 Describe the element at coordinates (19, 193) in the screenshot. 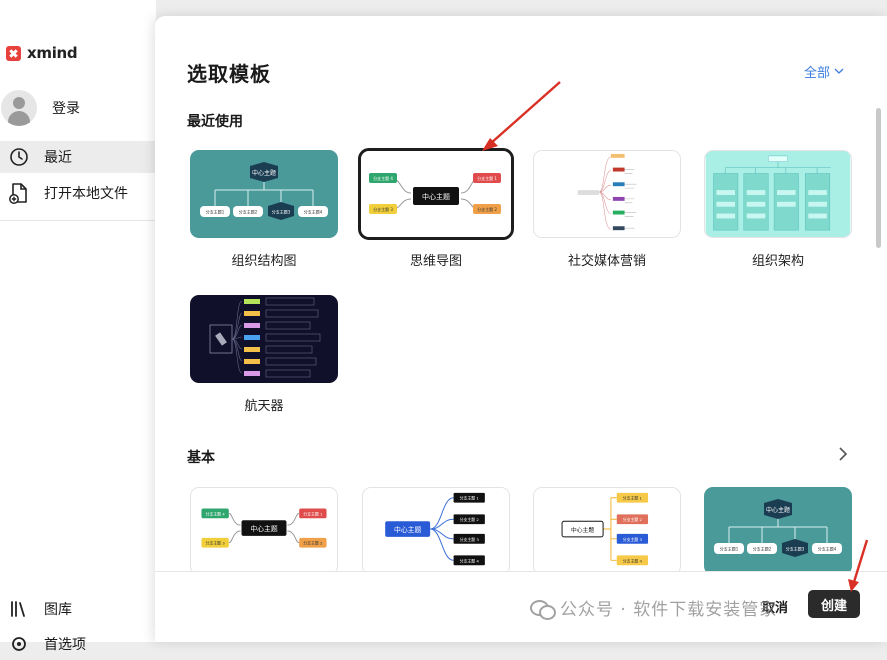

I see `file-add-icon` at that location.